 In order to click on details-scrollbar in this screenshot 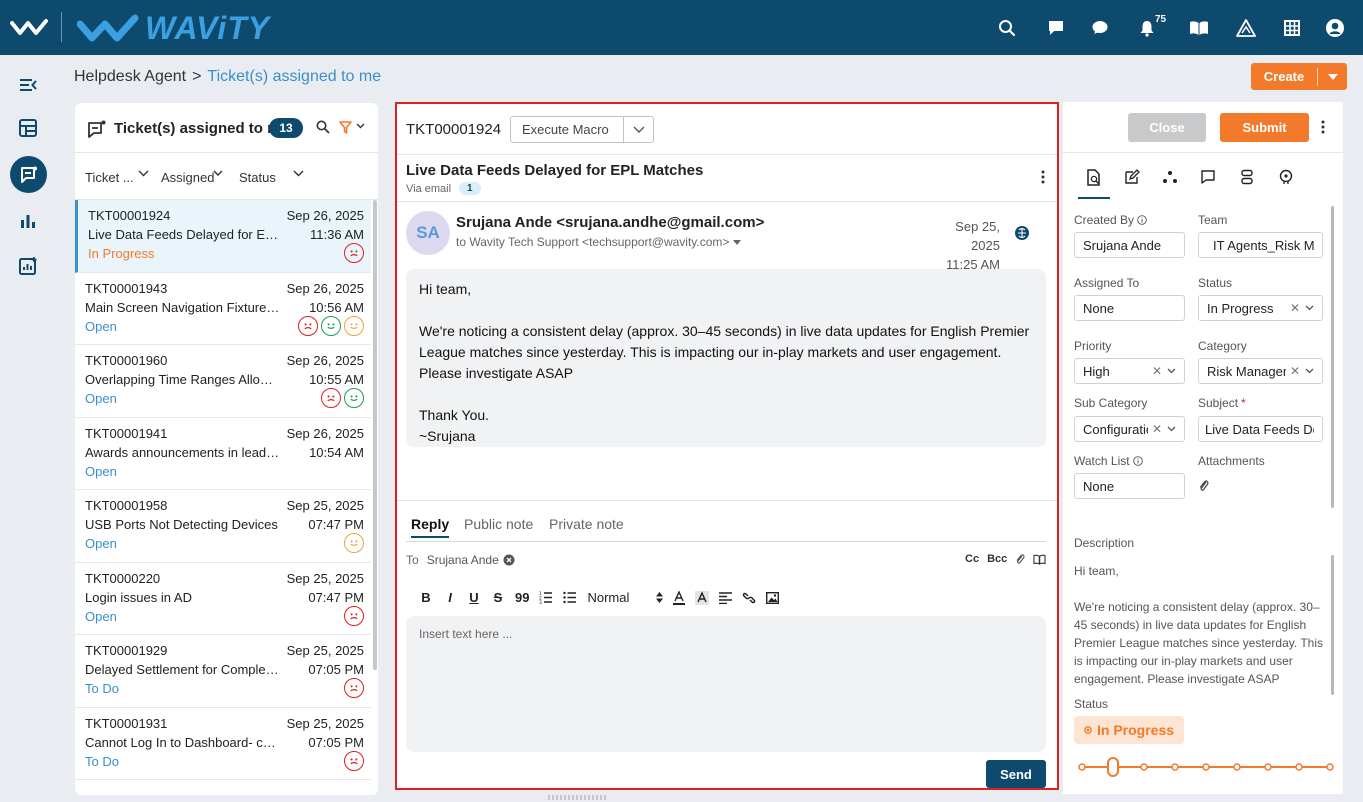, I will do `click(1332, 357)`.